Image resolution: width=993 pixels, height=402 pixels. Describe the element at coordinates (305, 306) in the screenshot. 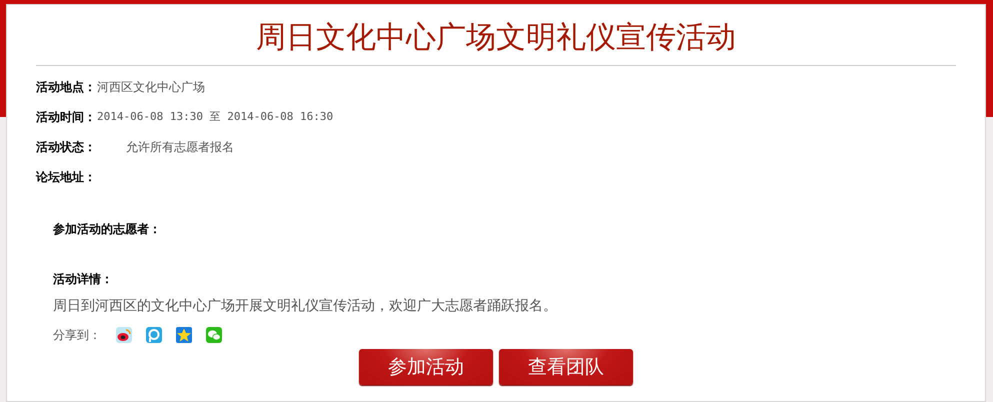

I see `detail-text: 周日到河西区的文化中心广场开展文明礼仪宣传活动，欢迎广大志愿者踊跃报名。` at that location.